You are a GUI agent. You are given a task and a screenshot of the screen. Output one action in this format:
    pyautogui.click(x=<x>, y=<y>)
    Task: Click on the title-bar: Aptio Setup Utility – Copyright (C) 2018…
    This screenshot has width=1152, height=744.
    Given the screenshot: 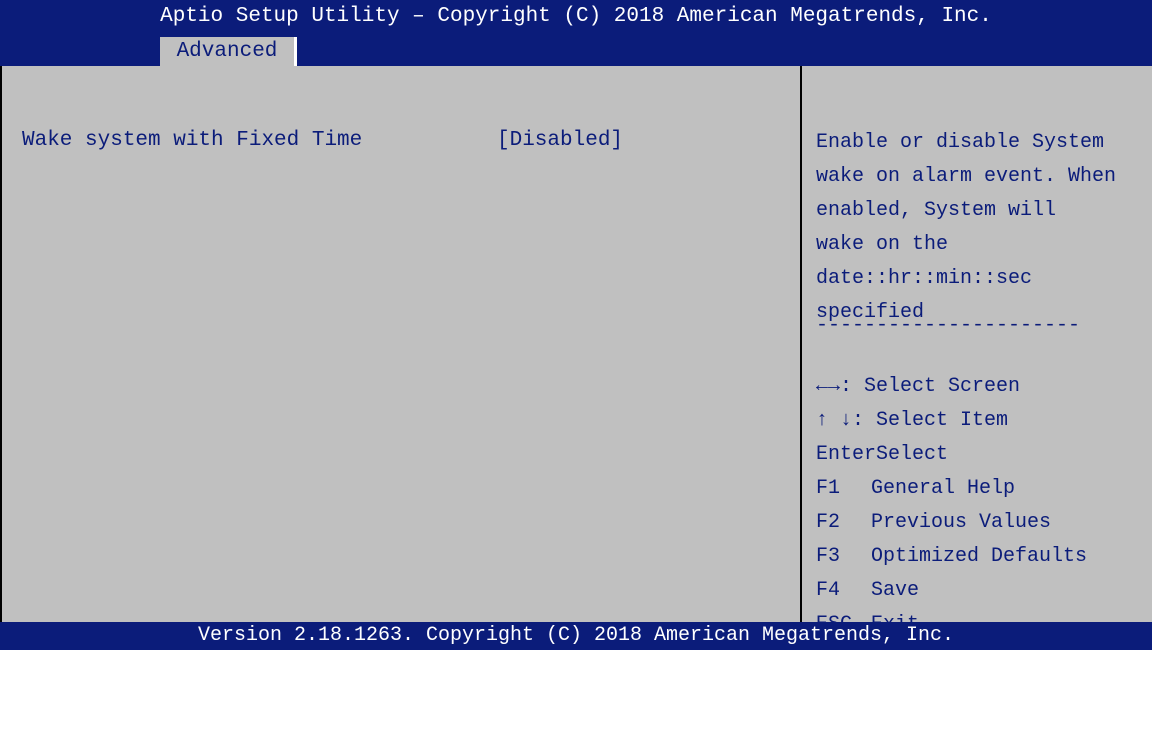 What is the action you would take?
    pyautogui.click(x=576, y=17)
    